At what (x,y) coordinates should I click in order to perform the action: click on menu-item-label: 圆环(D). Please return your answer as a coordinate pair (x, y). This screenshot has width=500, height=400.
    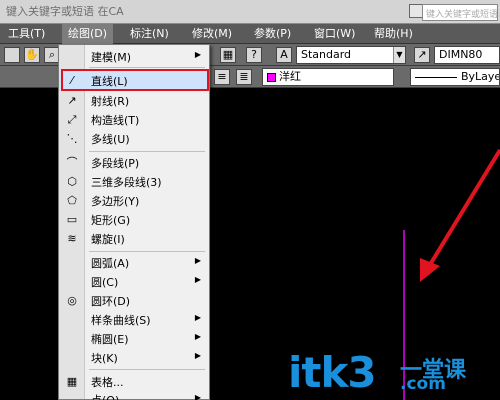
    Looking at the image, I should click on (111, 301).